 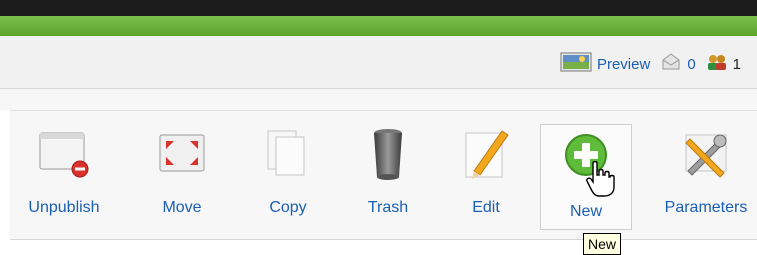 What do you see at coordinates (623, 64) in the screenshot?
I see `preview-label: Preview` at bounding box center [623, 64].